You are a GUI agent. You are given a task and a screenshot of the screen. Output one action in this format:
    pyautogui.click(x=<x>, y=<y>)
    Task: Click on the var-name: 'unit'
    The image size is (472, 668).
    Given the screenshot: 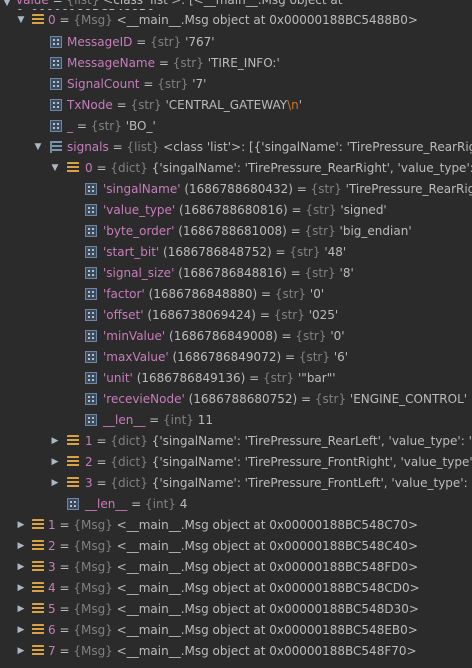 What is the action you would take?
    pyautogui.click(x=118, y=378)
    